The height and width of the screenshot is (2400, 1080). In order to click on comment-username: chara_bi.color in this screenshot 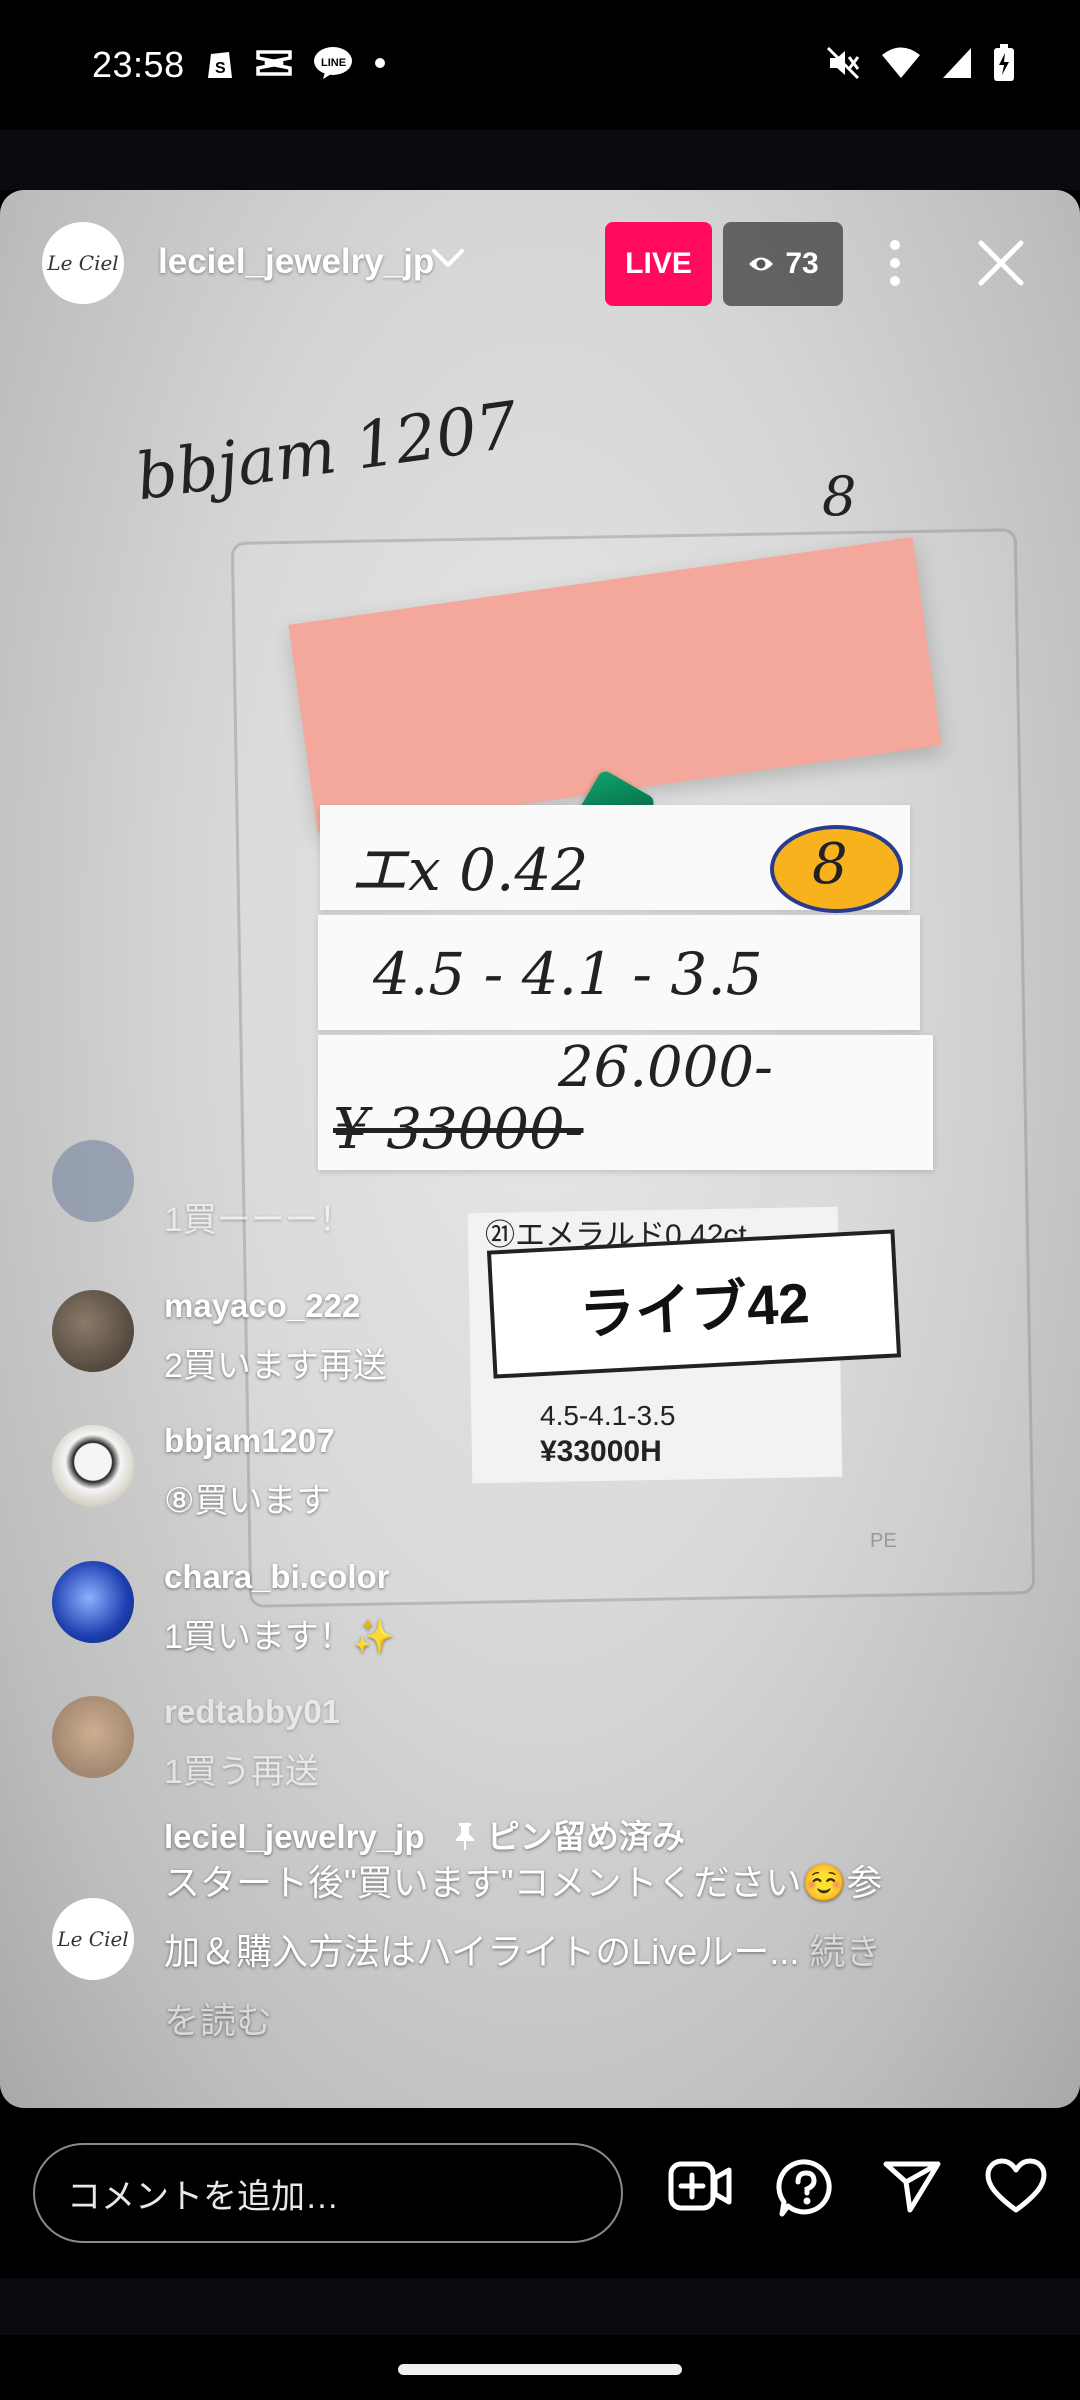, I will do `click(277, 1577)`.